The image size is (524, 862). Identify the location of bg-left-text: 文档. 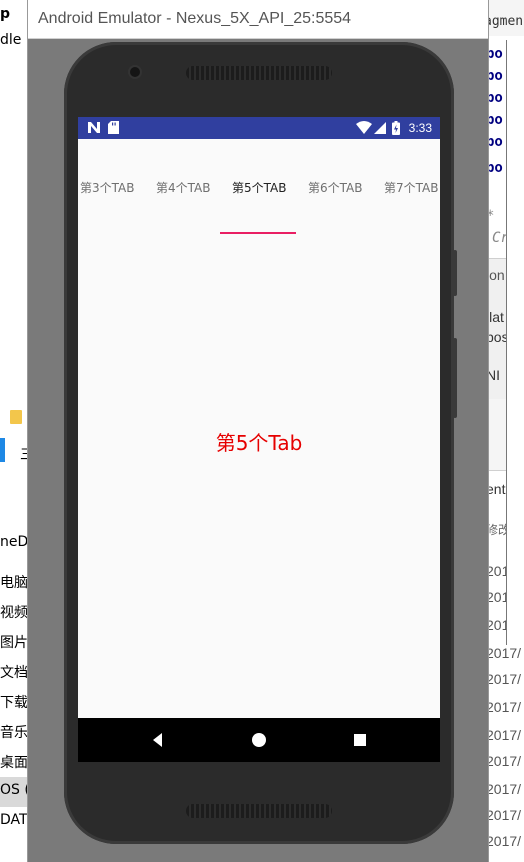
(14, 672).